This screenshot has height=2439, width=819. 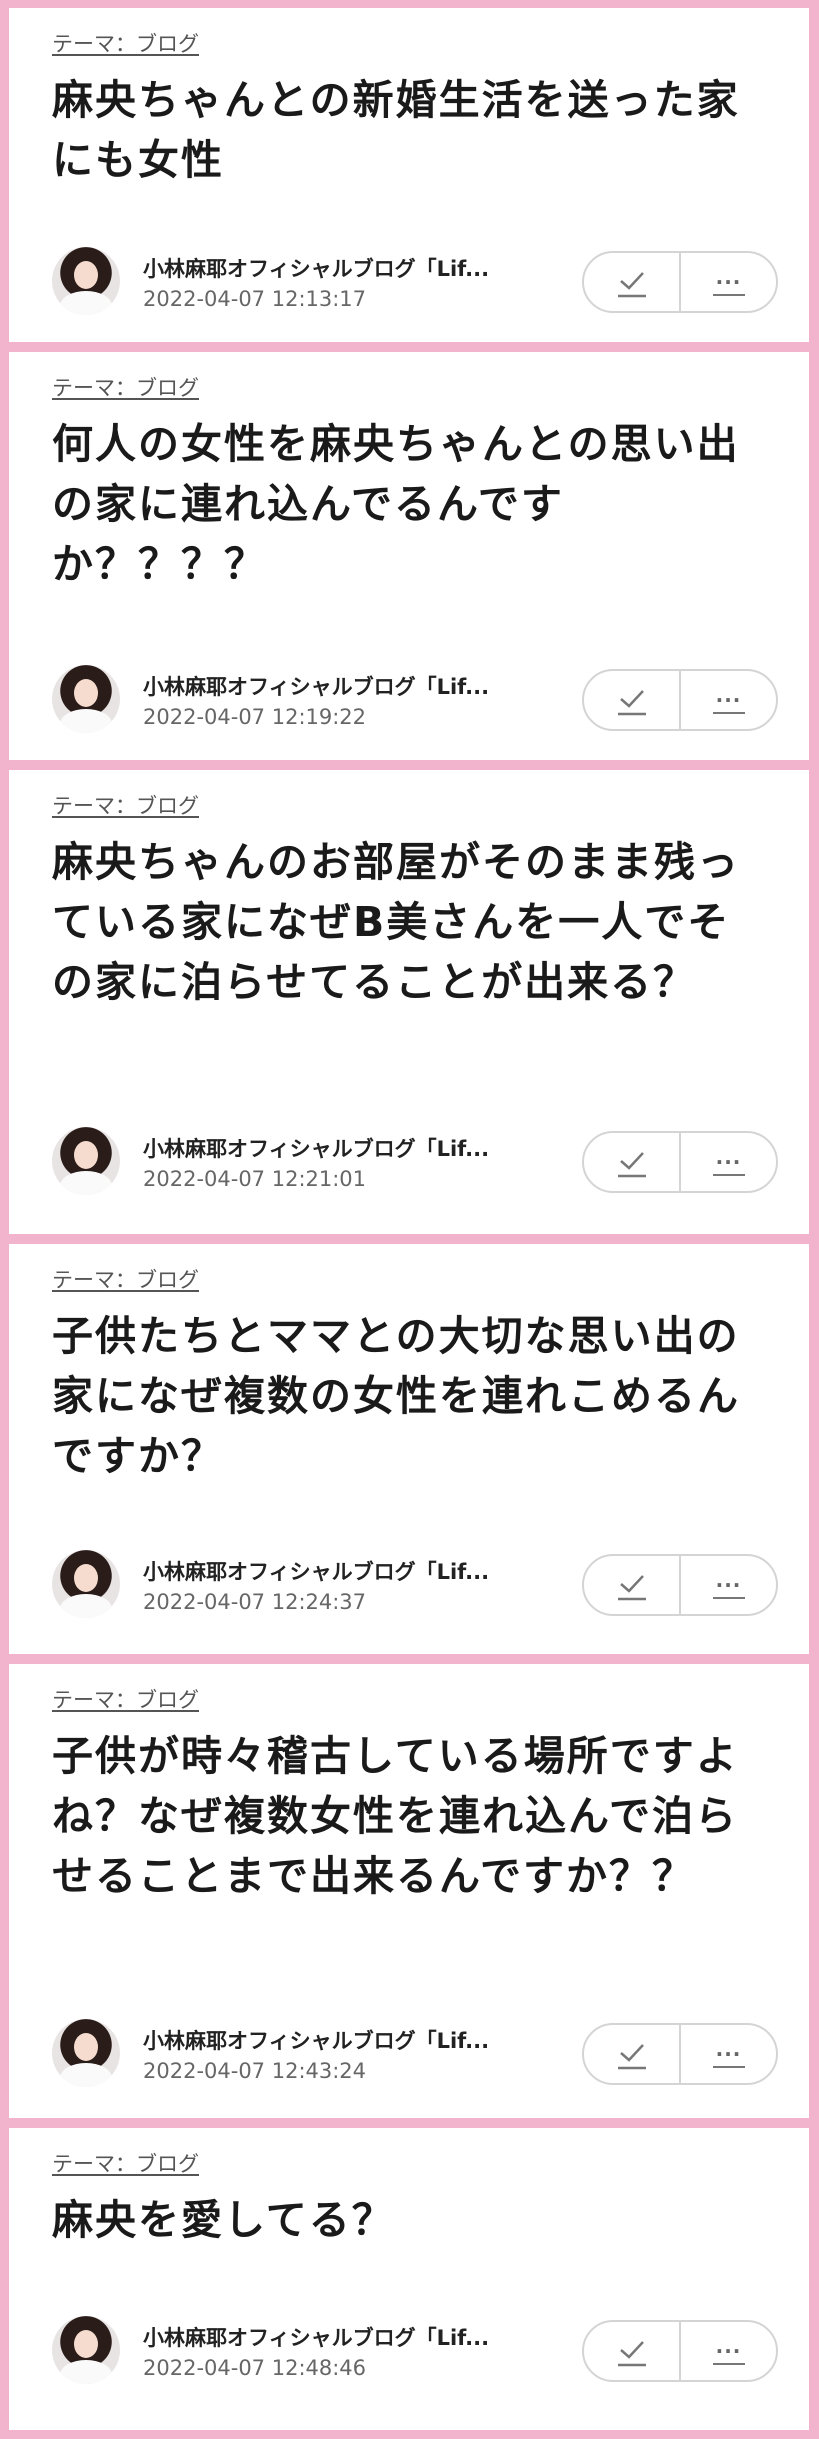 I want to click on post-date: 2022-04-07 12:19:22, so click(x=255, y=717).